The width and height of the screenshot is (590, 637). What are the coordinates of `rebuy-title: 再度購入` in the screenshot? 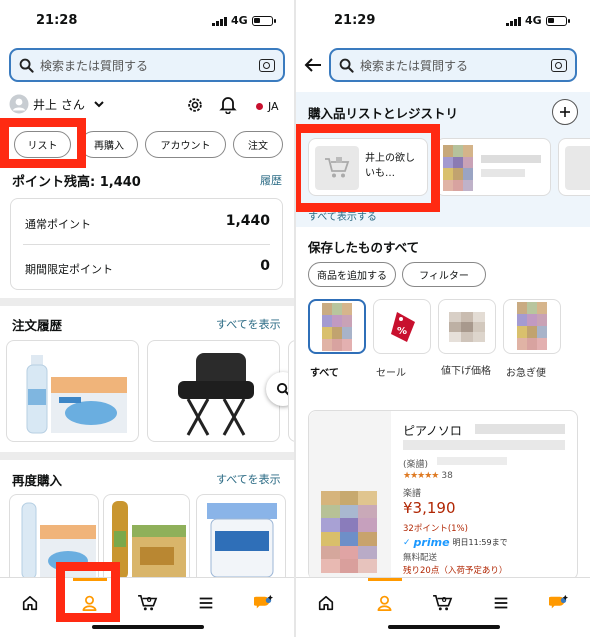 It's located at (37, 480).